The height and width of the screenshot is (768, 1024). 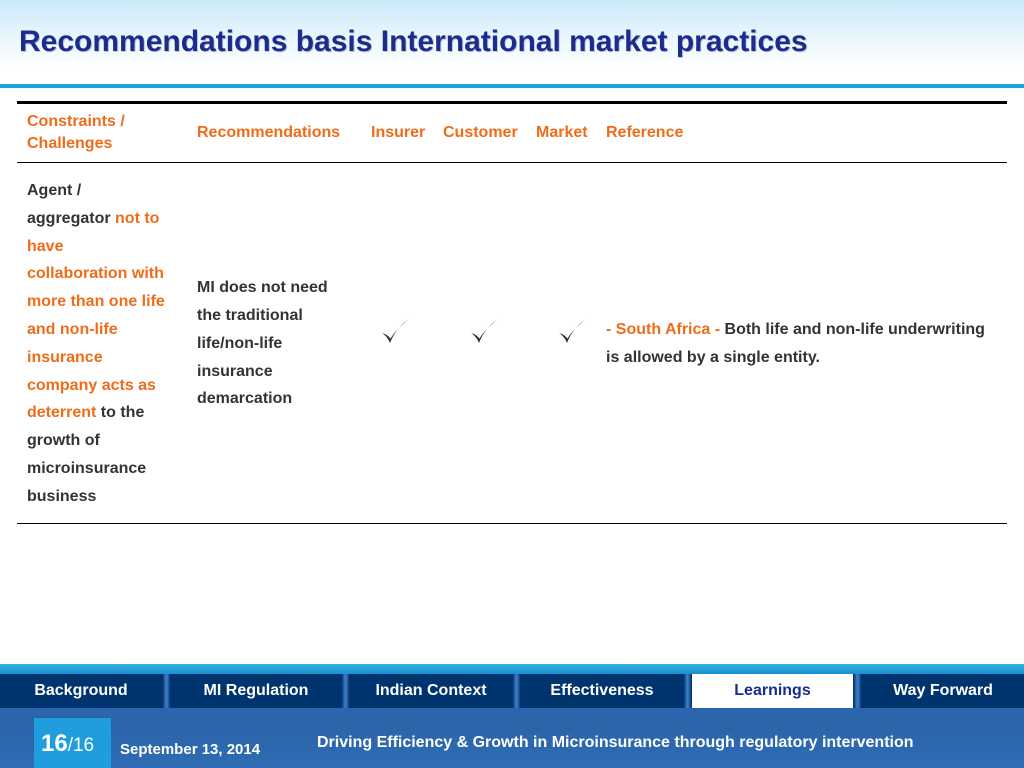 What do you see at coordinates (431, 691) in the screenshot?
I see `nav-indian-context: Indian Context` at bounding box center [431, 691].